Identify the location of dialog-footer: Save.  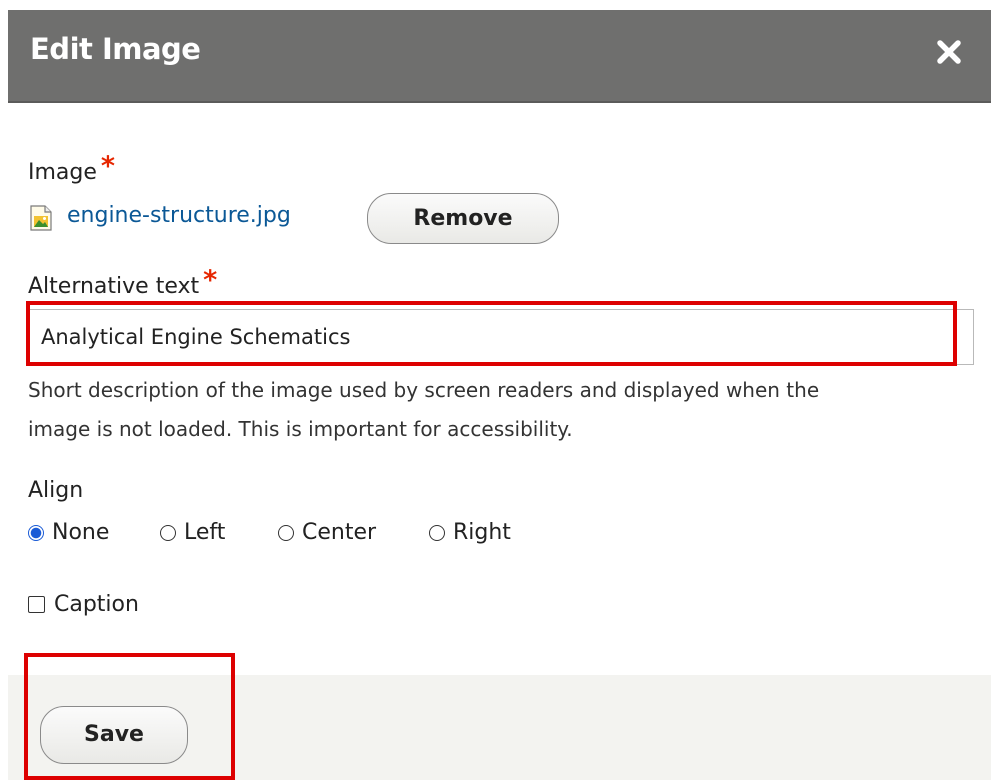
(499, 727).